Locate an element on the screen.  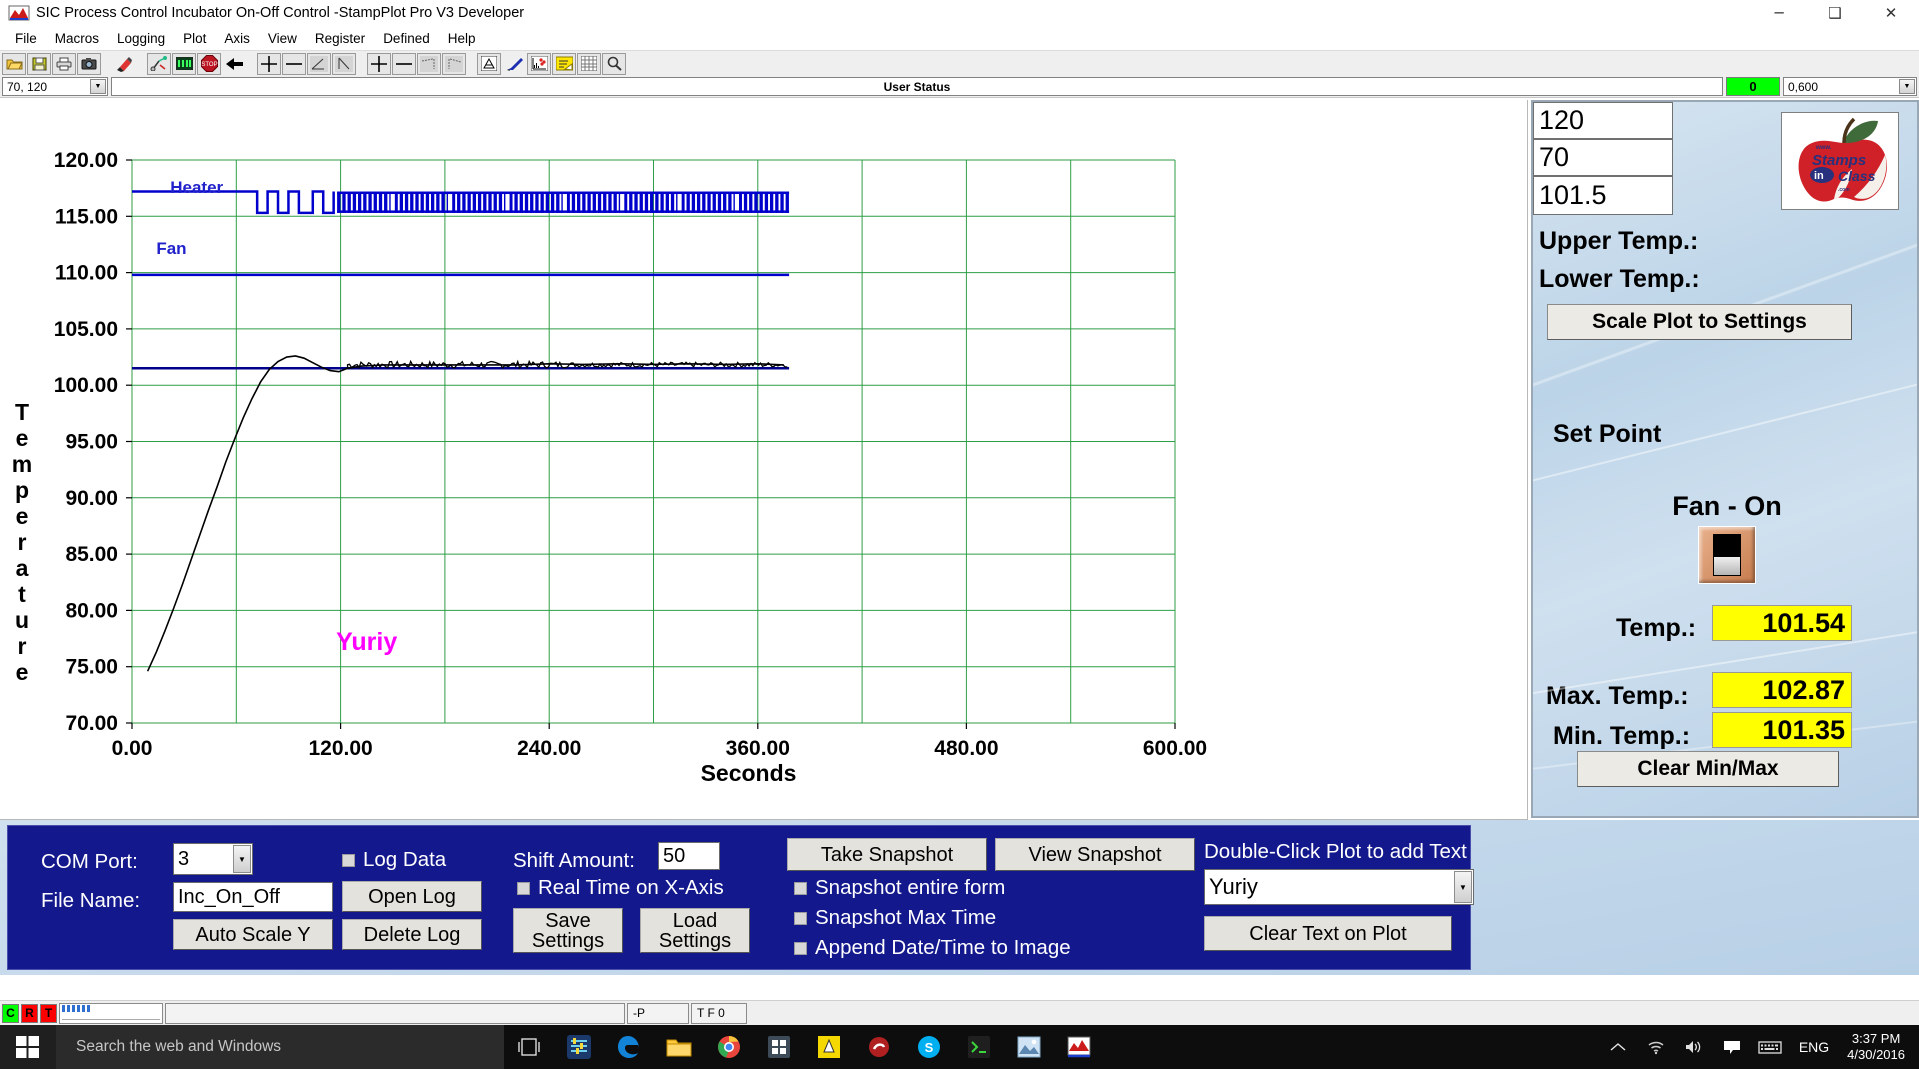
file-explorer-icon is located at coordinates (679, 1047).